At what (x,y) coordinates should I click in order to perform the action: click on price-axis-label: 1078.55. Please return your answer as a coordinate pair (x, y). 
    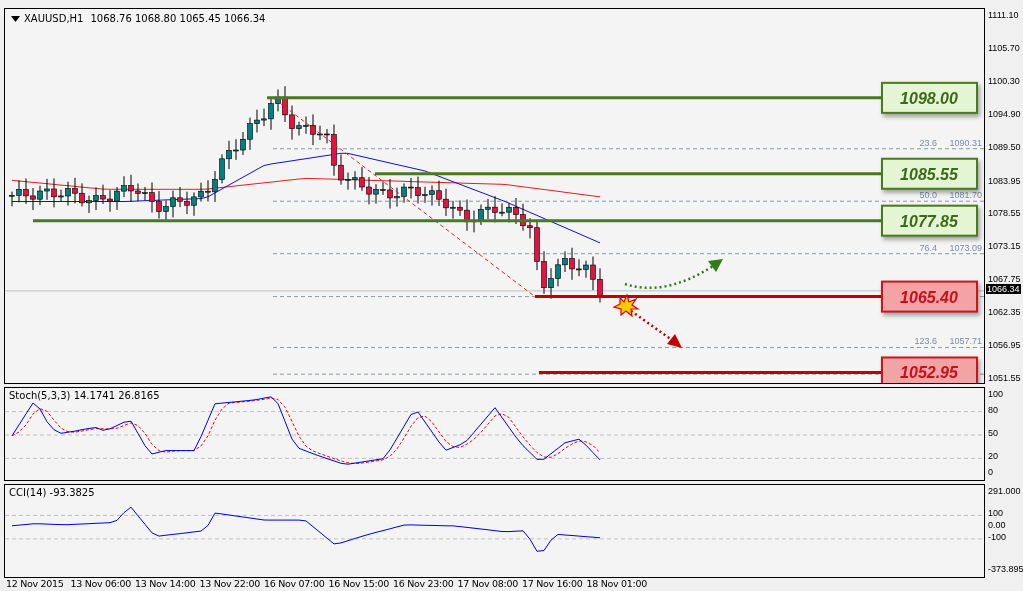
    Looking at the image, I should click on (1004, 213).